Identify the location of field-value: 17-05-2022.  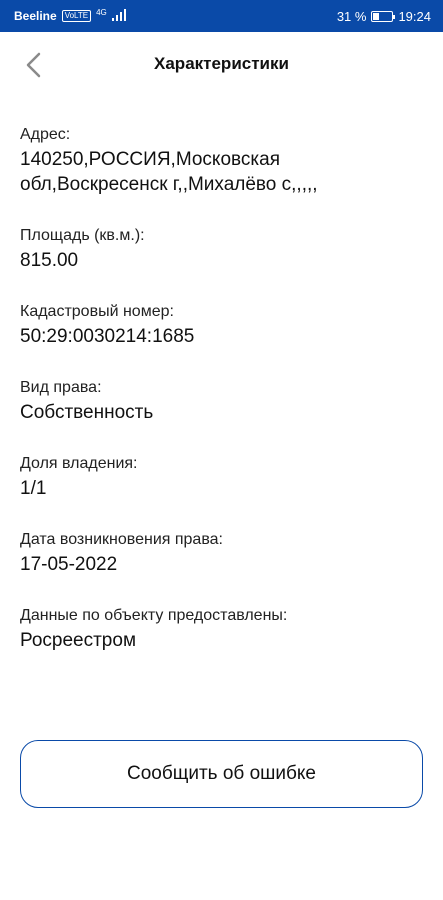
(69, 564).